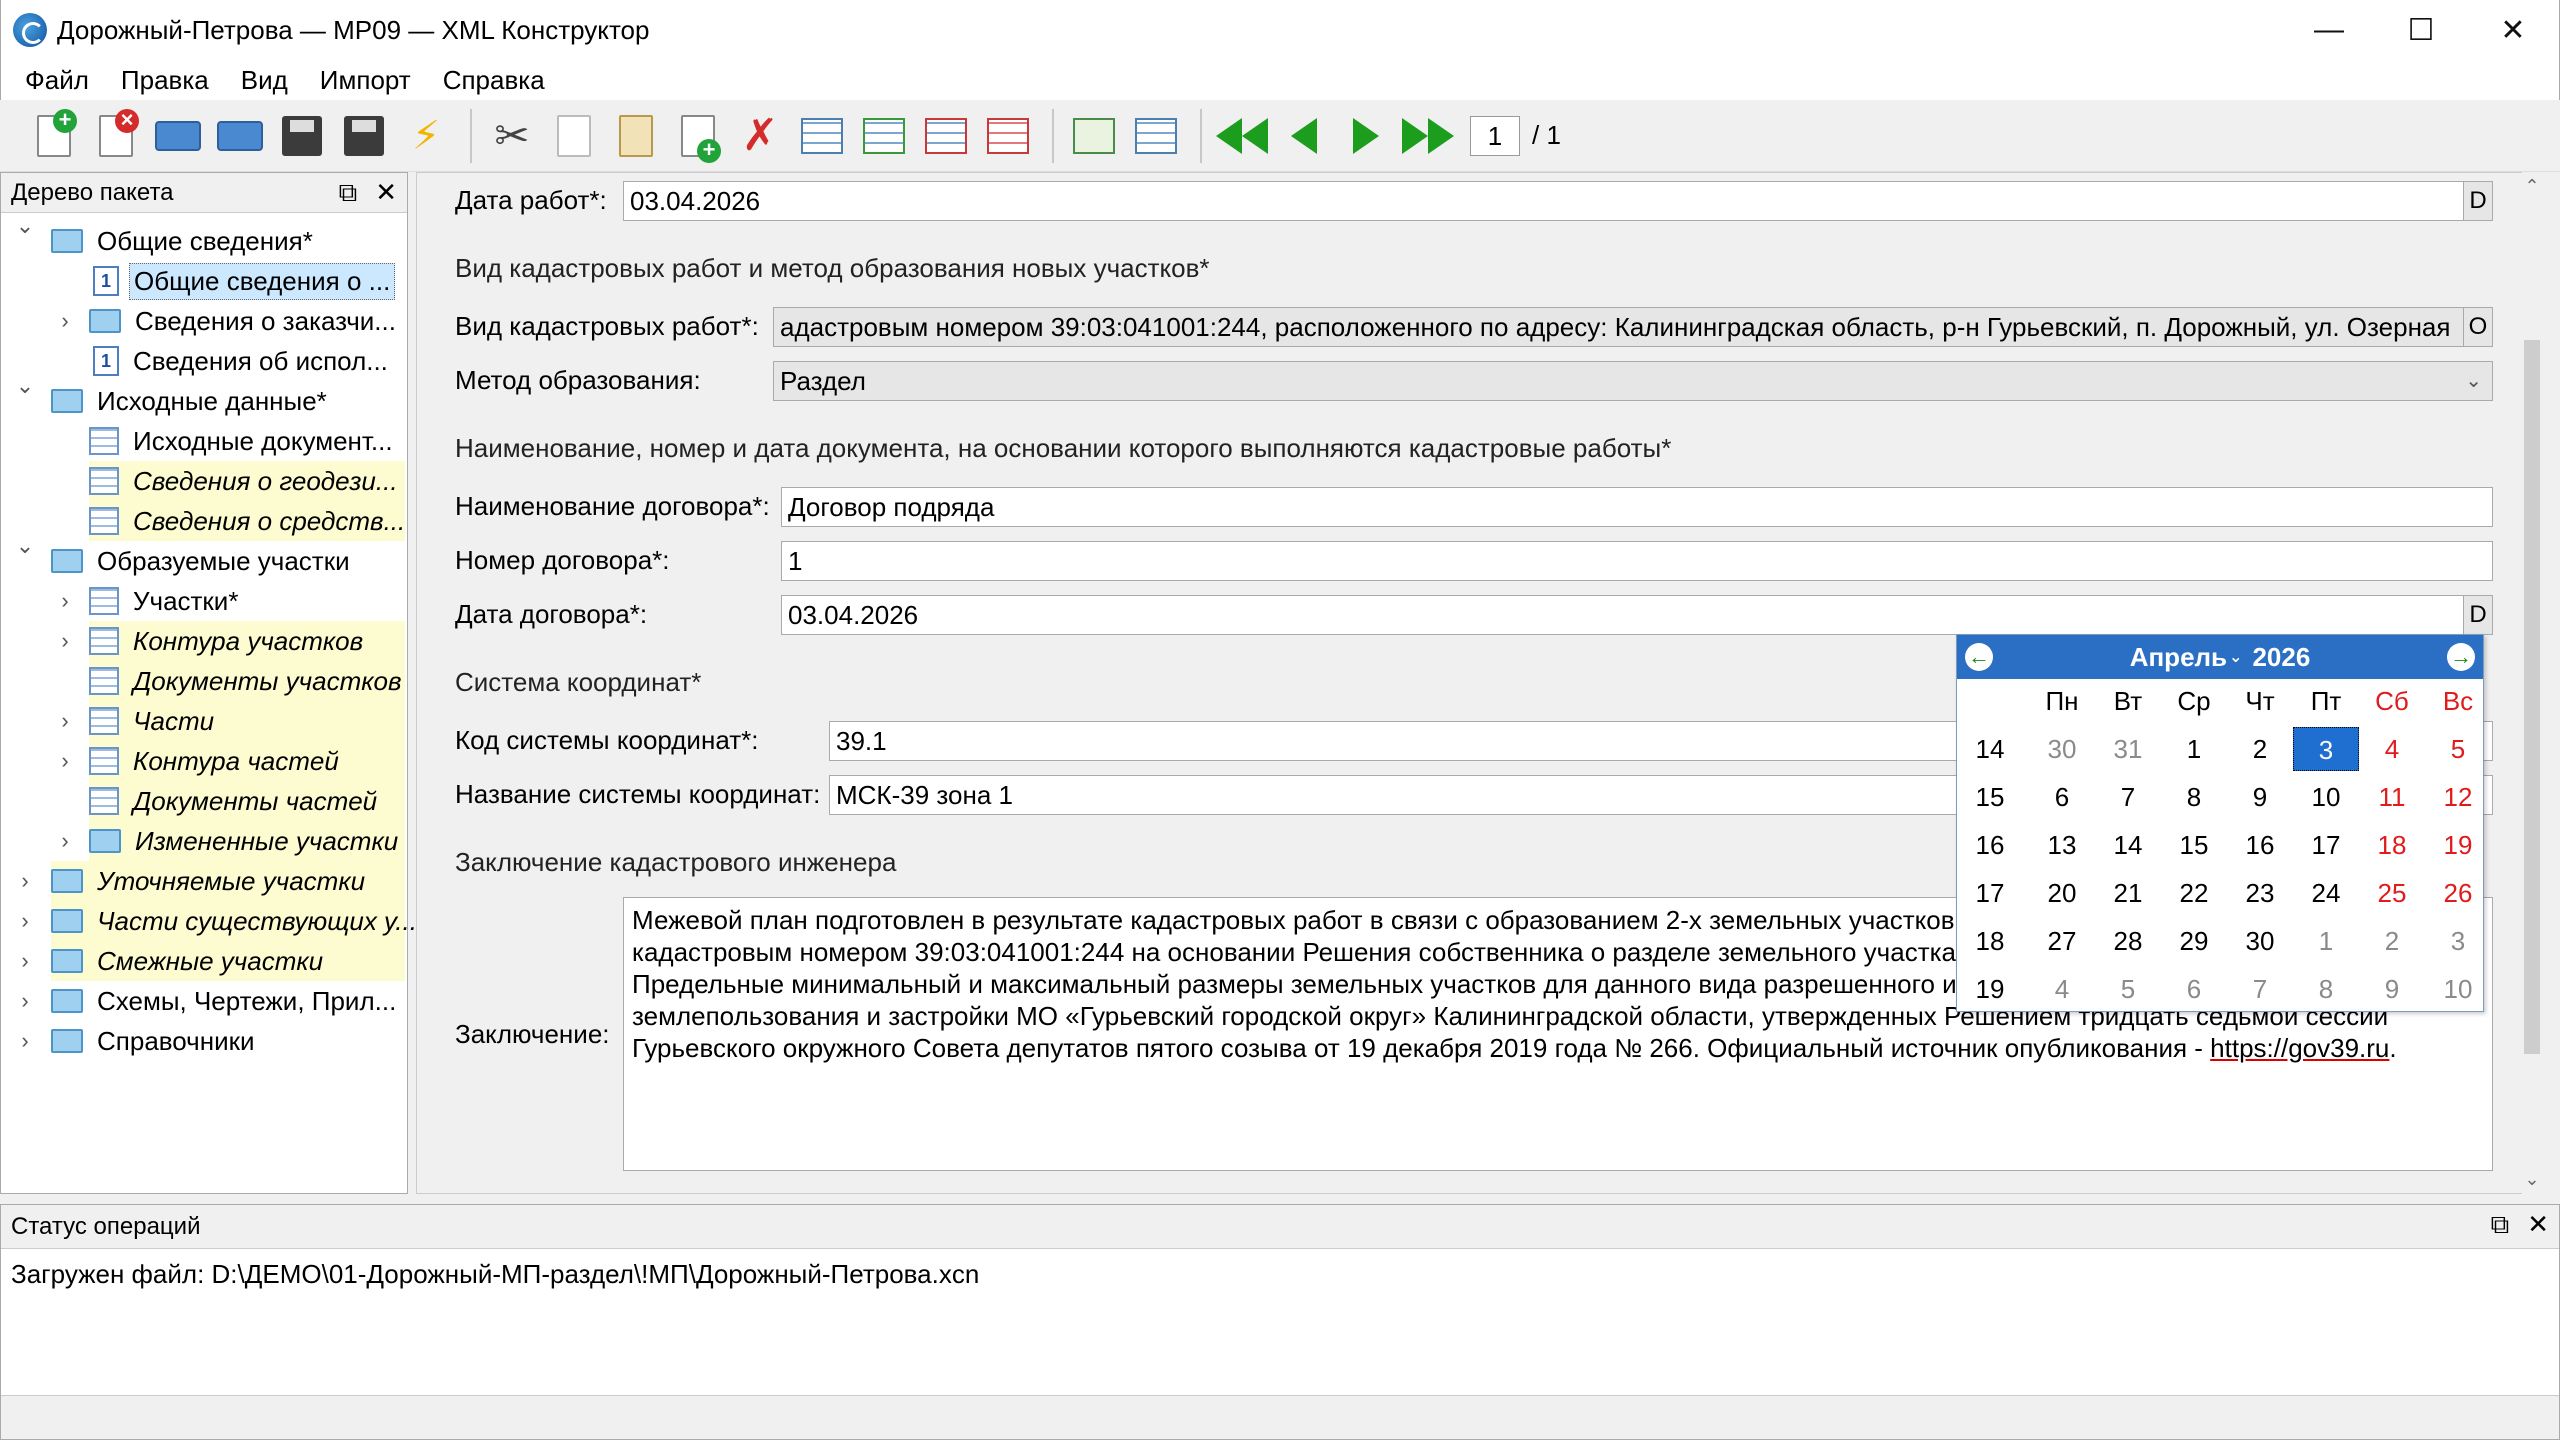 The height and width of the screenshot is (1440, 2560). What do you see at coordinates (2326, 893) in the screenshot?
I see `calendar-day: 24` at bounding box center [2326, 893].